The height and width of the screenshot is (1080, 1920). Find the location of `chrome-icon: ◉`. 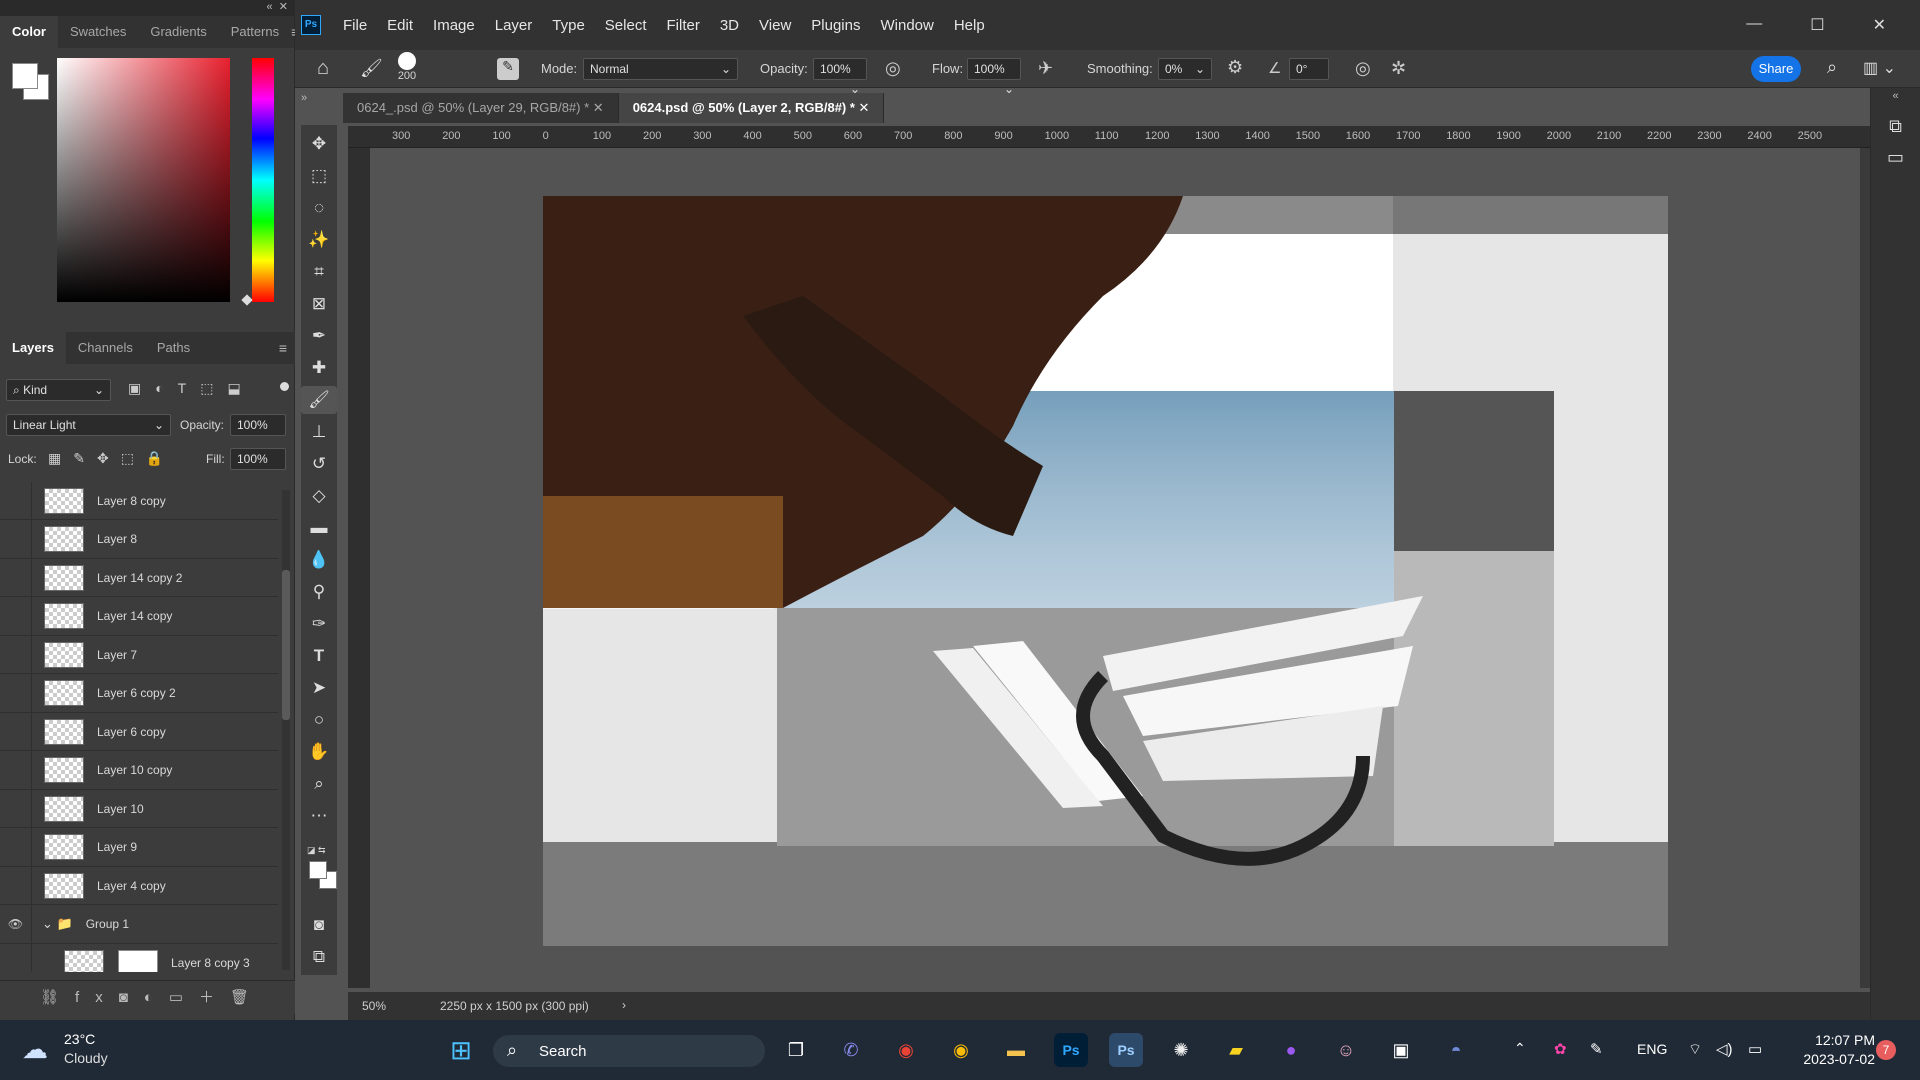

chrome-icon: ◉ is located at coordinates (906, 1050).